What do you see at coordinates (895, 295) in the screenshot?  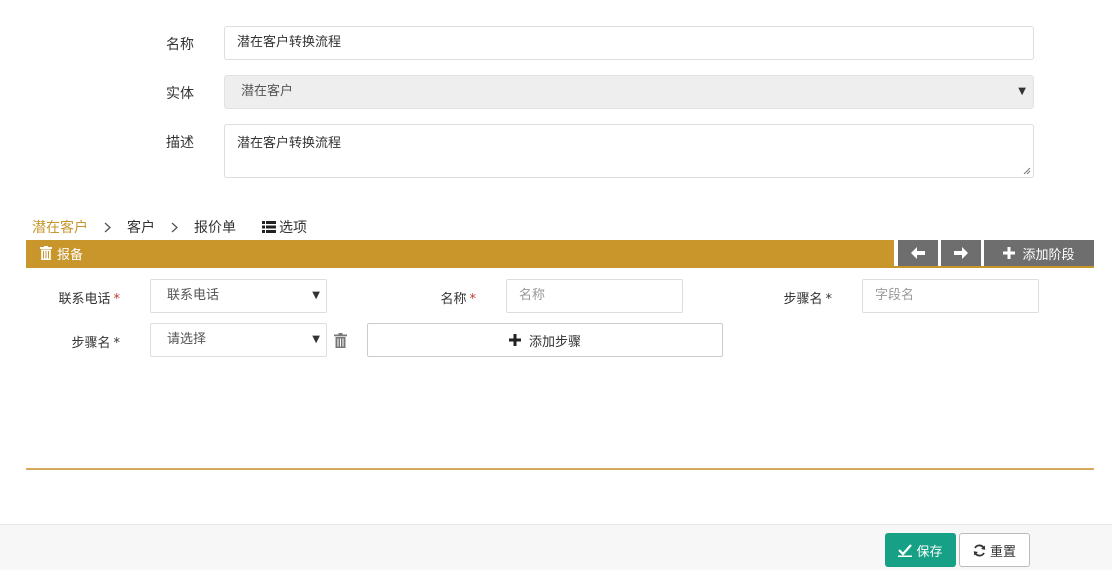 I see `step-field-placeholder: 字段名` at bounding box center [895, 295].